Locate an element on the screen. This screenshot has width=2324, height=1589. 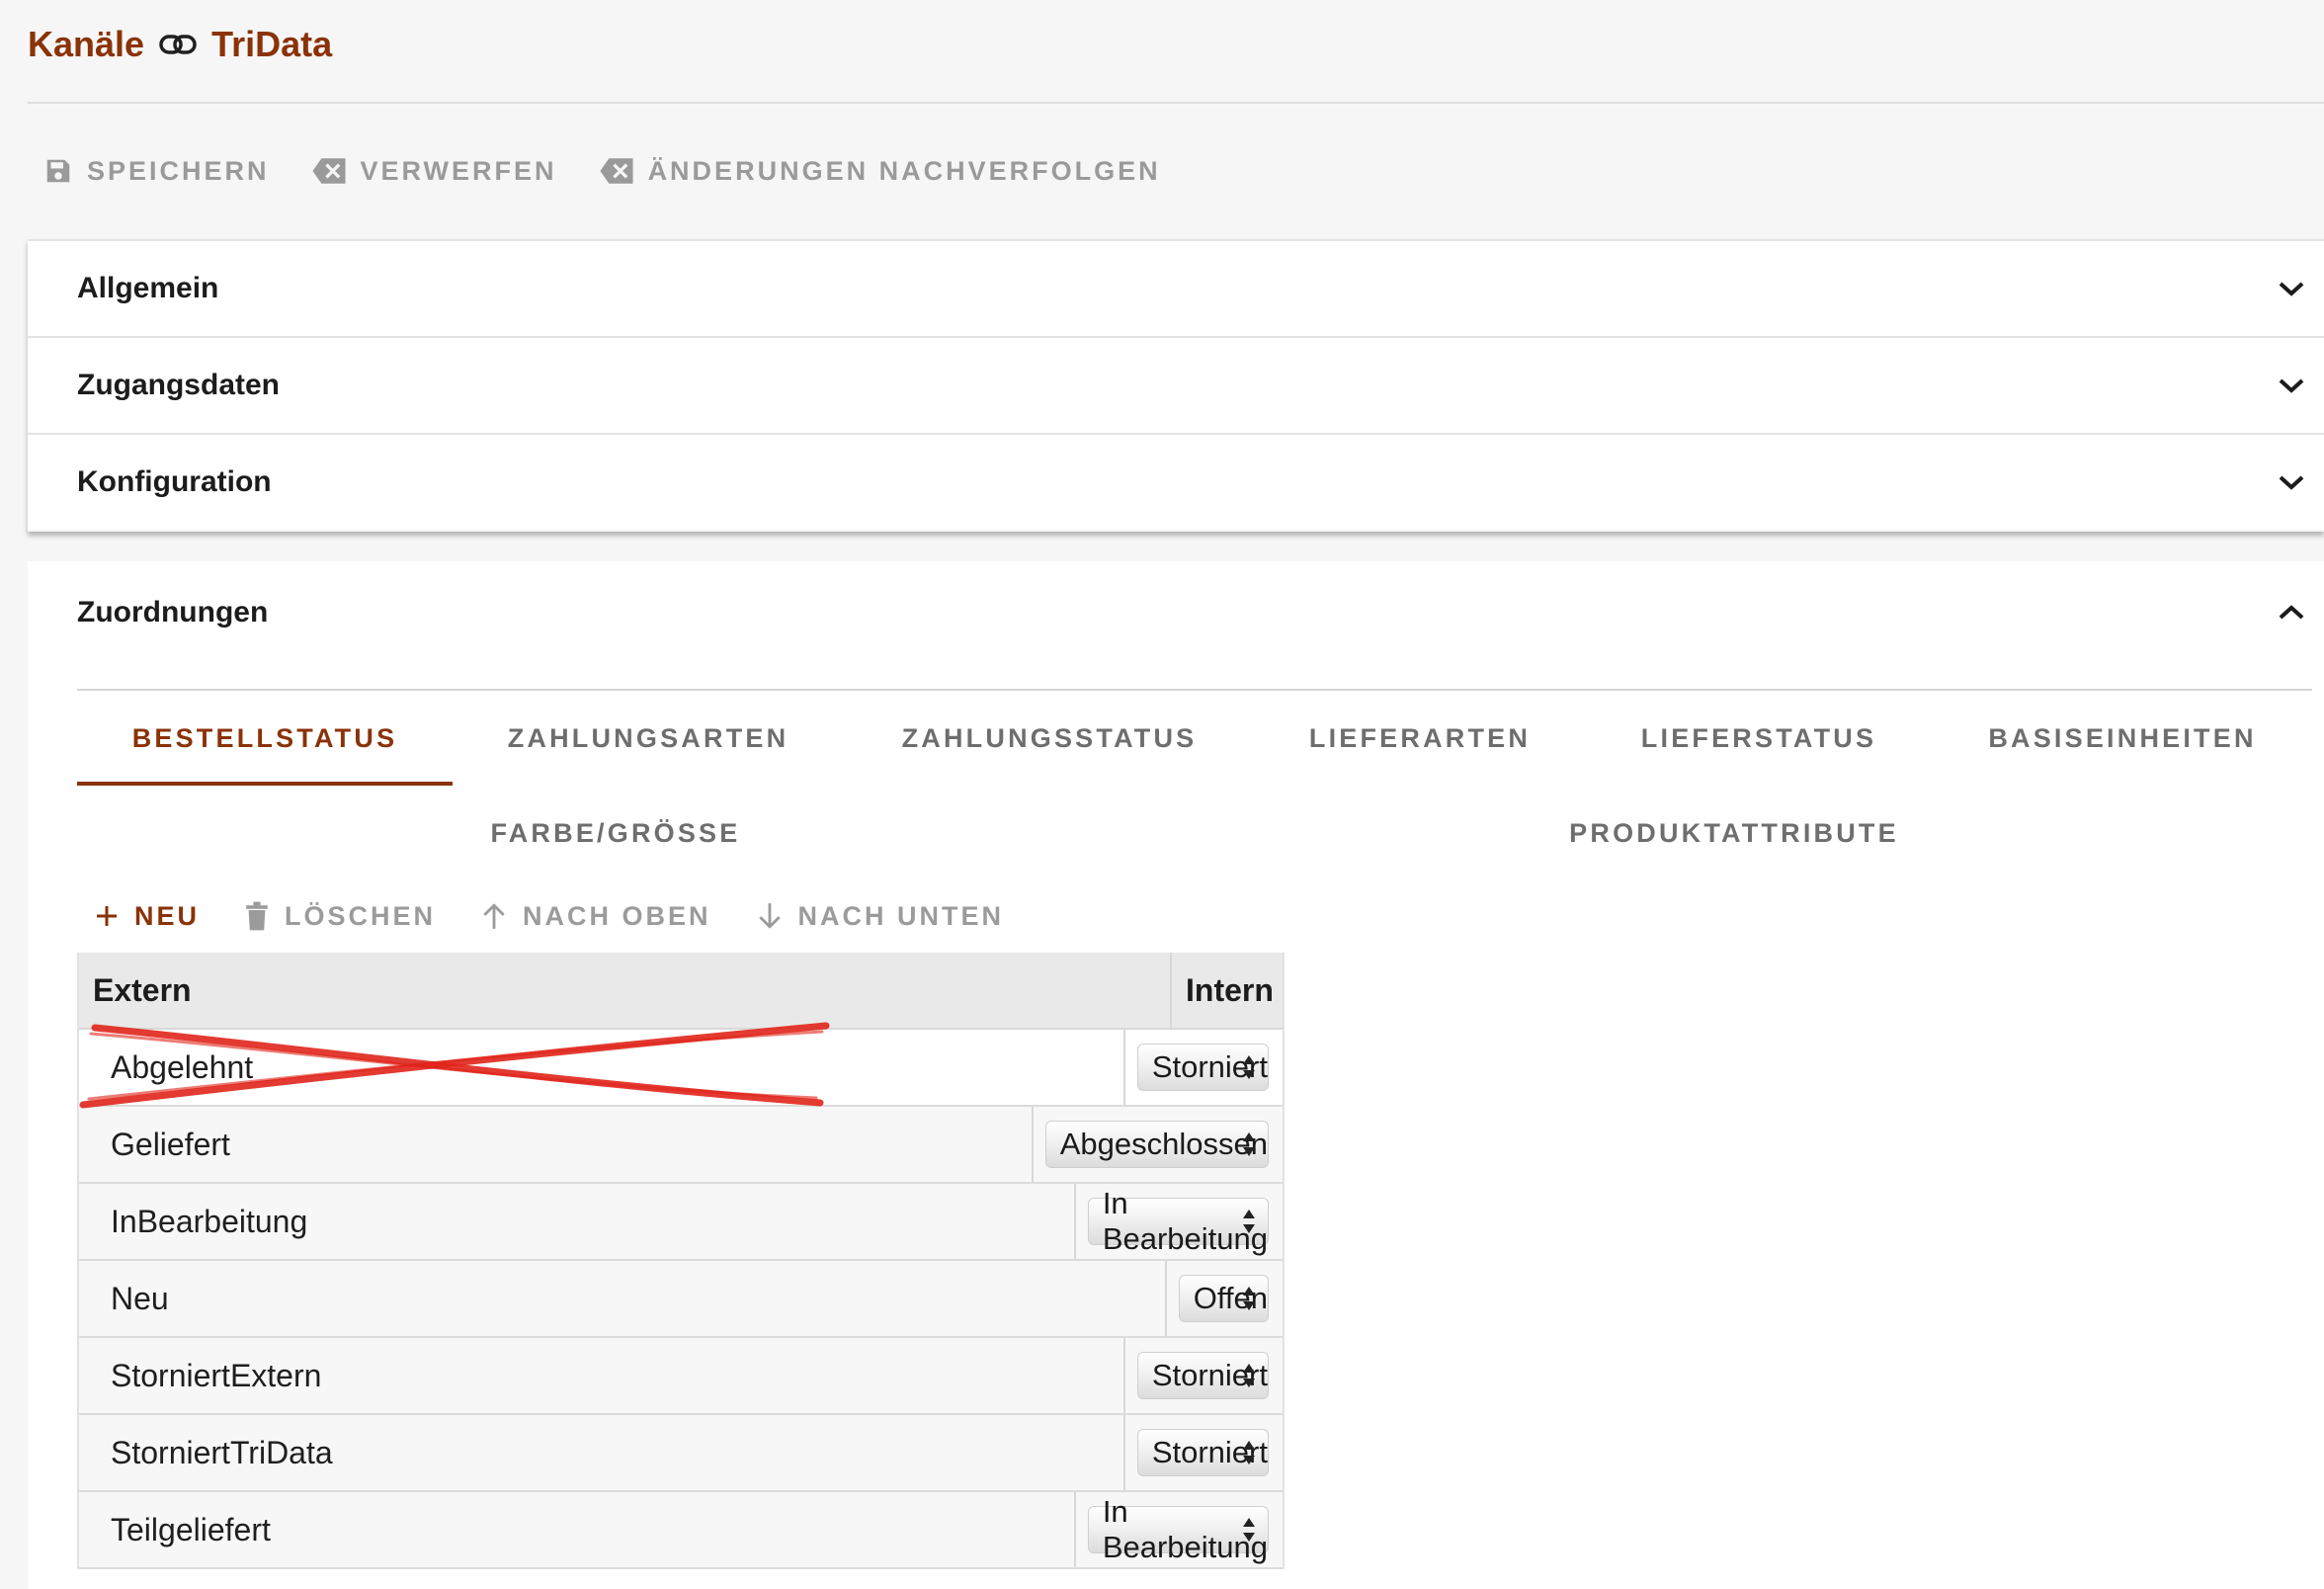
extern-value-cell: Abgelehnt is located at coordinates (602, 1068).